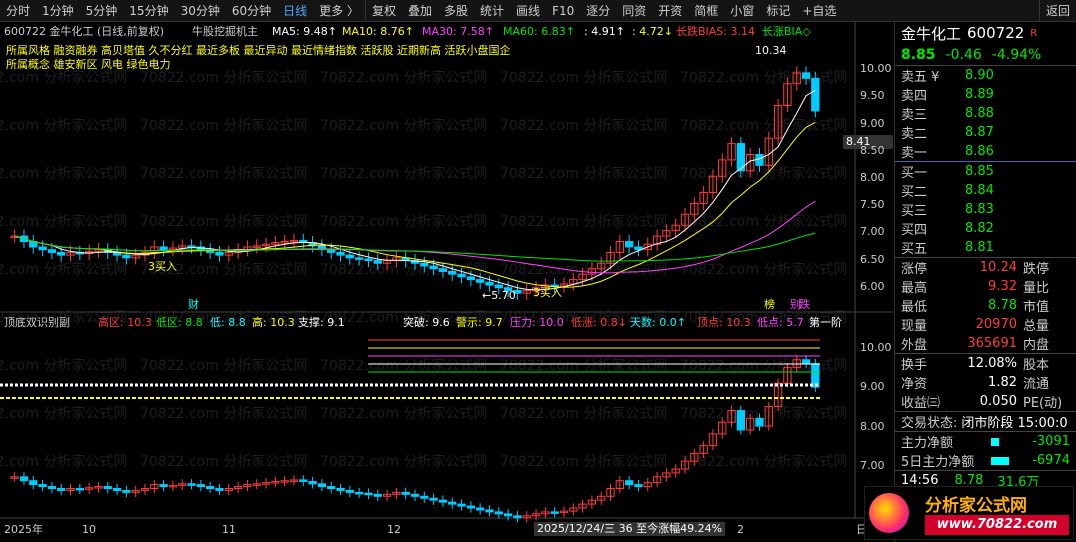 This screenshot has width=1076, height=542. I want to click on toolbar-item-17: 简框, so click(706, 10).